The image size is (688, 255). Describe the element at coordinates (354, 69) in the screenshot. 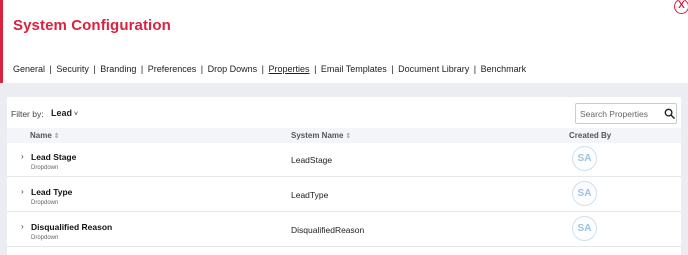

I see `nav-link-email-templates: Email Templates` at that location.